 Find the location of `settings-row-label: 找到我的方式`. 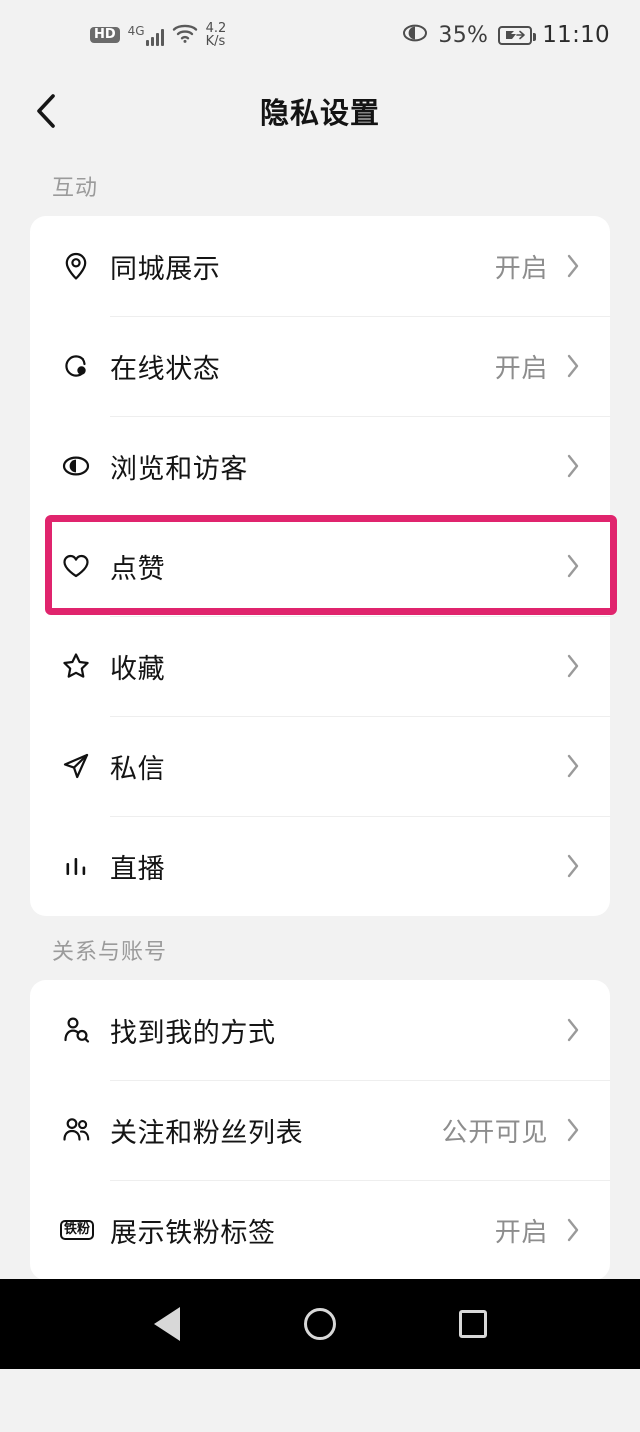

settings-row-label: 找到我的方式 is located at coordinates (193, 1033).